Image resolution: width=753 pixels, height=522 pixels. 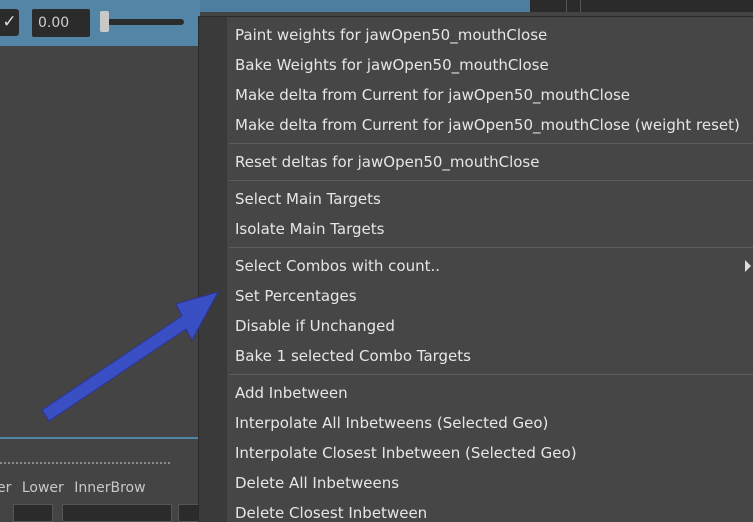 I want to click on panel-divider, so click(x=112, y=438).